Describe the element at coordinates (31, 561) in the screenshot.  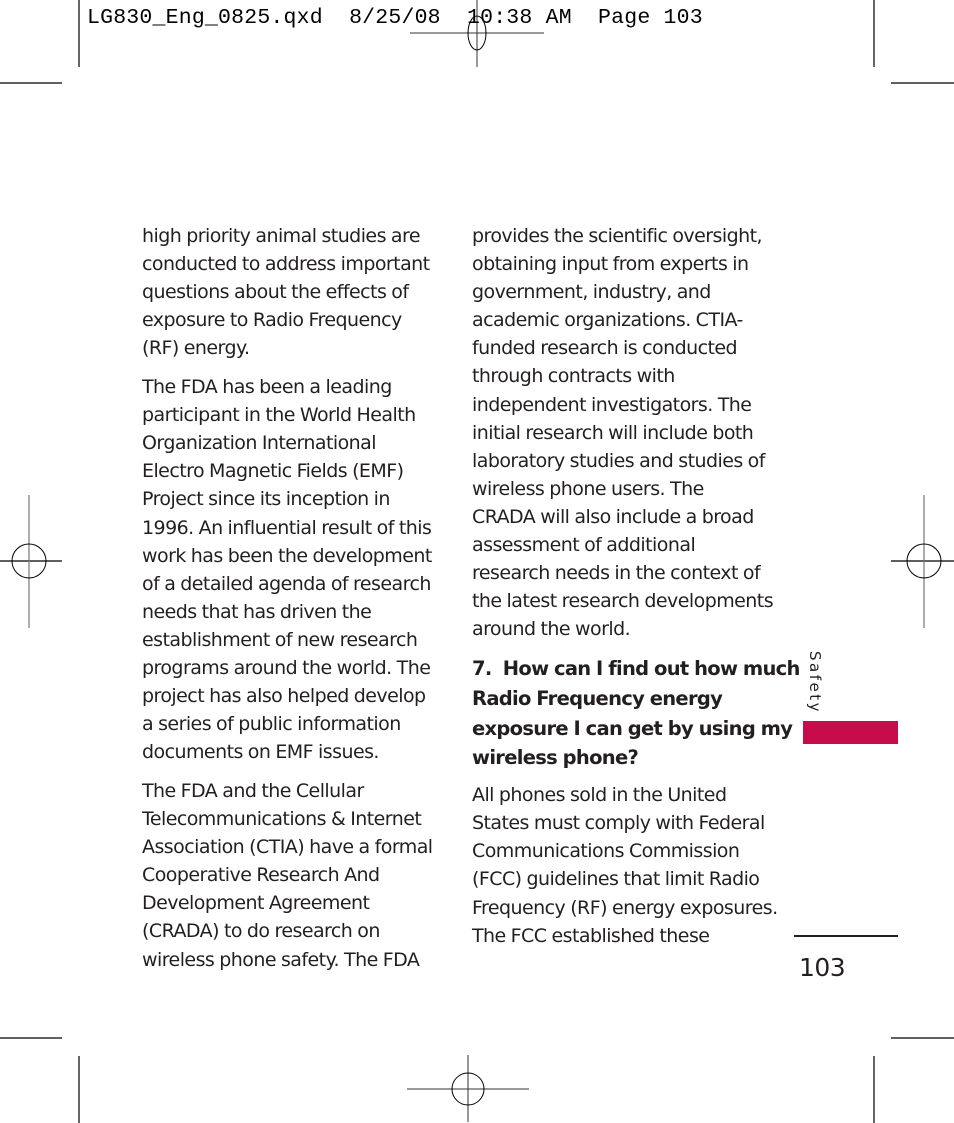
I see `registration-mark-left-icon` at that location.